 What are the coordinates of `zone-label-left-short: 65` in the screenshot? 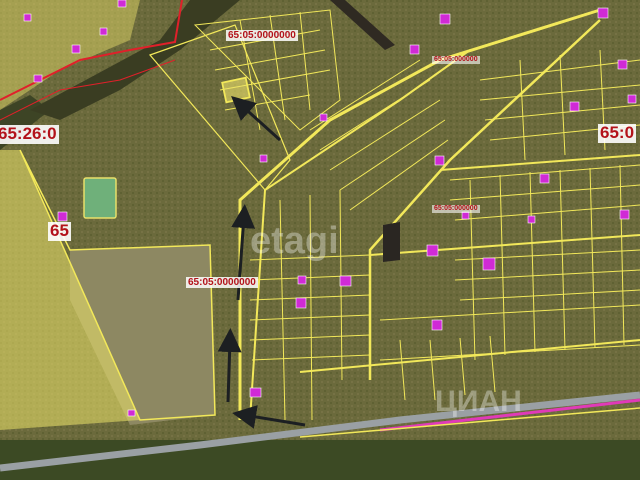 It's located at (59, 231).